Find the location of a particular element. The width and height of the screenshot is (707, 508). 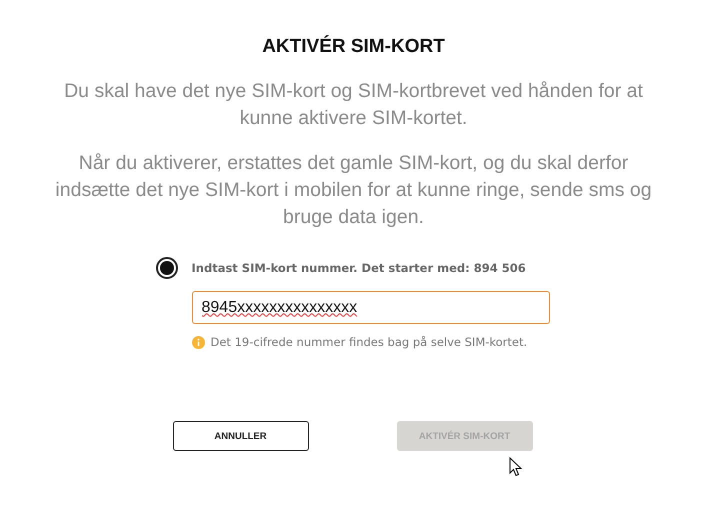

info-paragraph: Du skal have det nye SIM-kort og SIM-kortbrevet ved hånden for at kunne aktivere SIM-kortet. is located at coordinates (353, 105).